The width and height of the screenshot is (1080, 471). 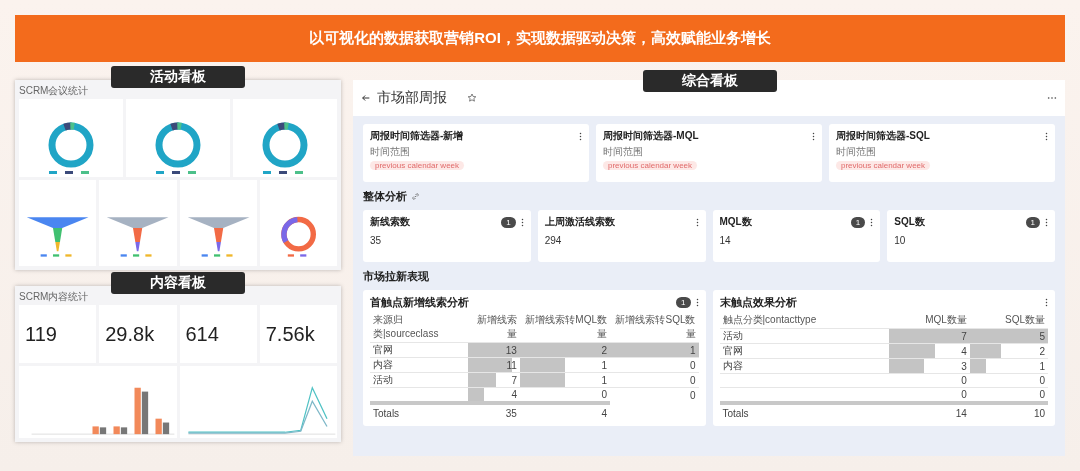 What do you see at coordinates (910, 222) in the screenshot?
I see `metric-label: SQL数` at bounding box center [910, 222].